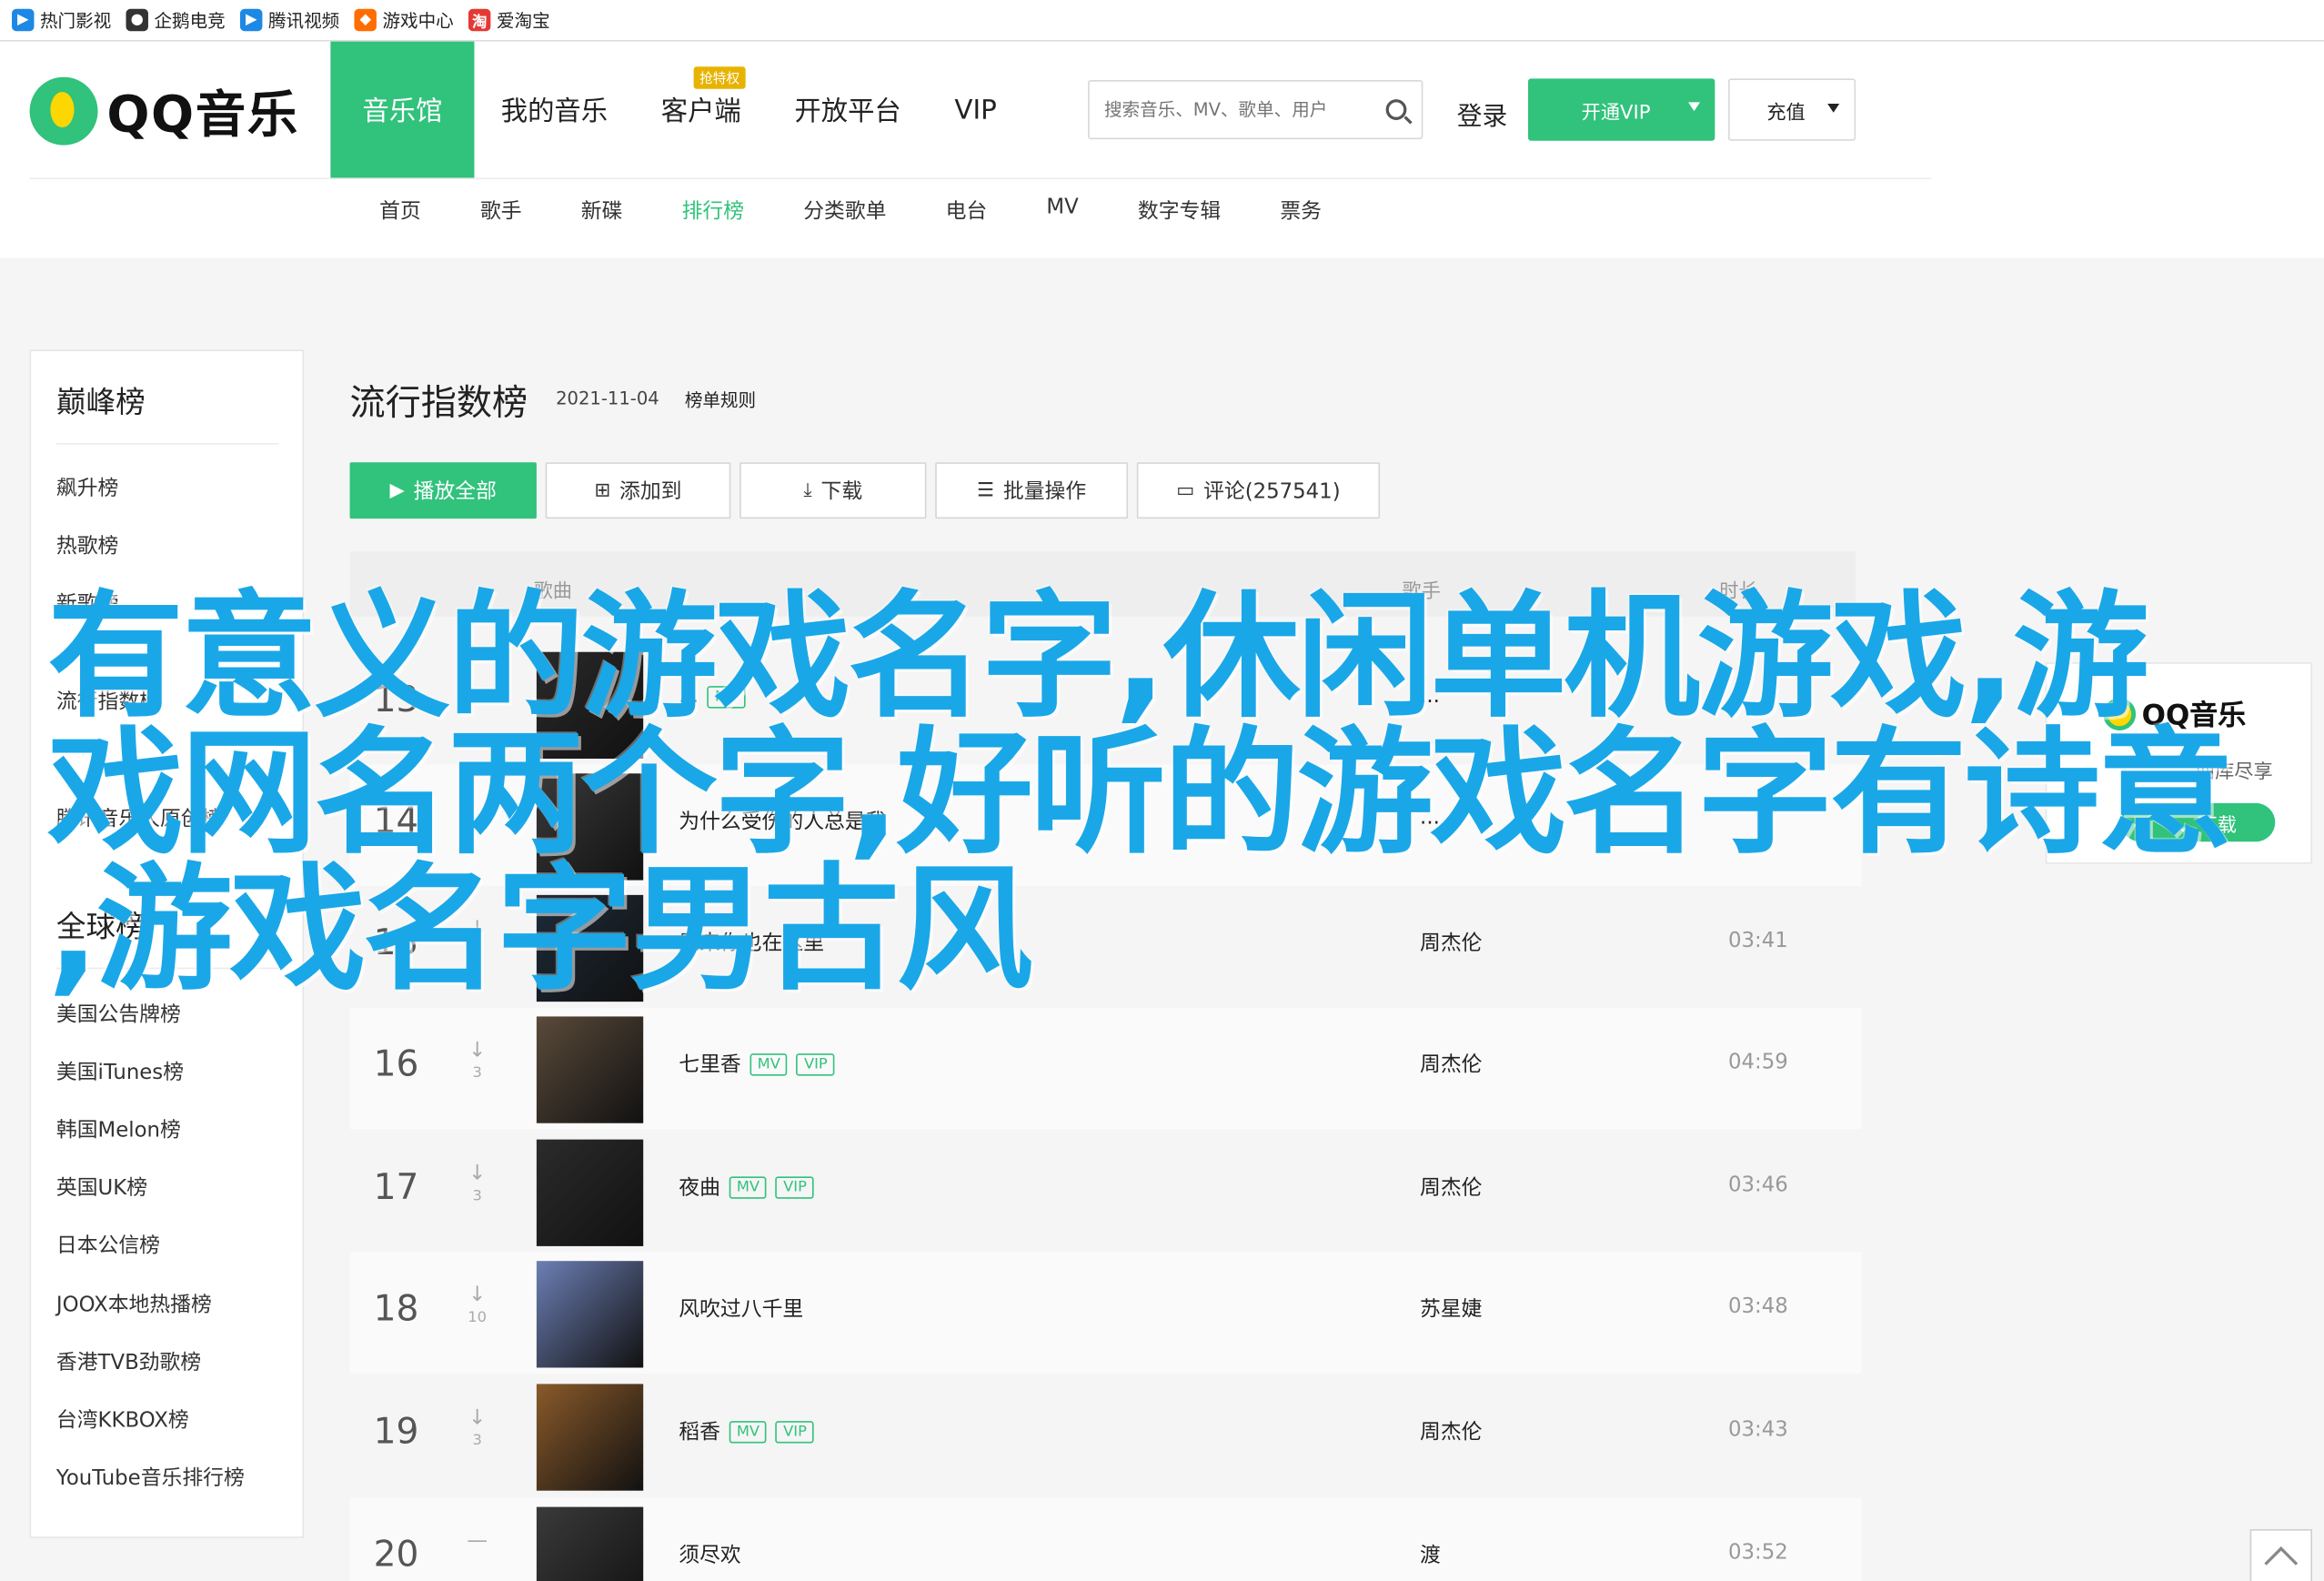 This screenshot has height=1581, width=2324. What do you see at coordinates (709, 1064) in the screenshot?
I see `song-name: 七里香` at bounding box center [709, 1064].